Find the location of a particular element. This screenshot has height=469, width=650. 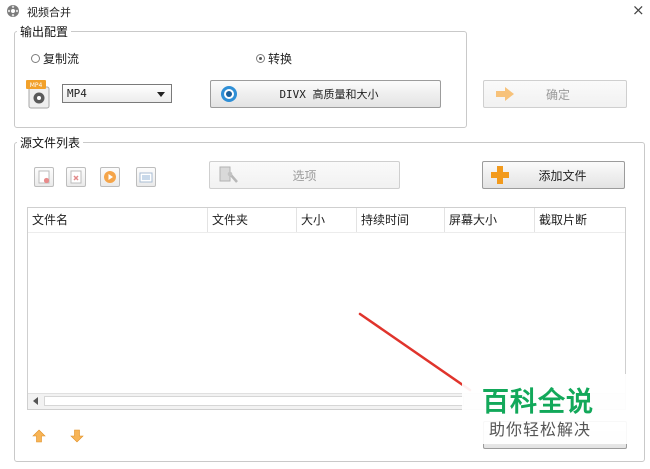

watermark-subtitle: 助你轻松解决 is located at coordinates (540, 429).